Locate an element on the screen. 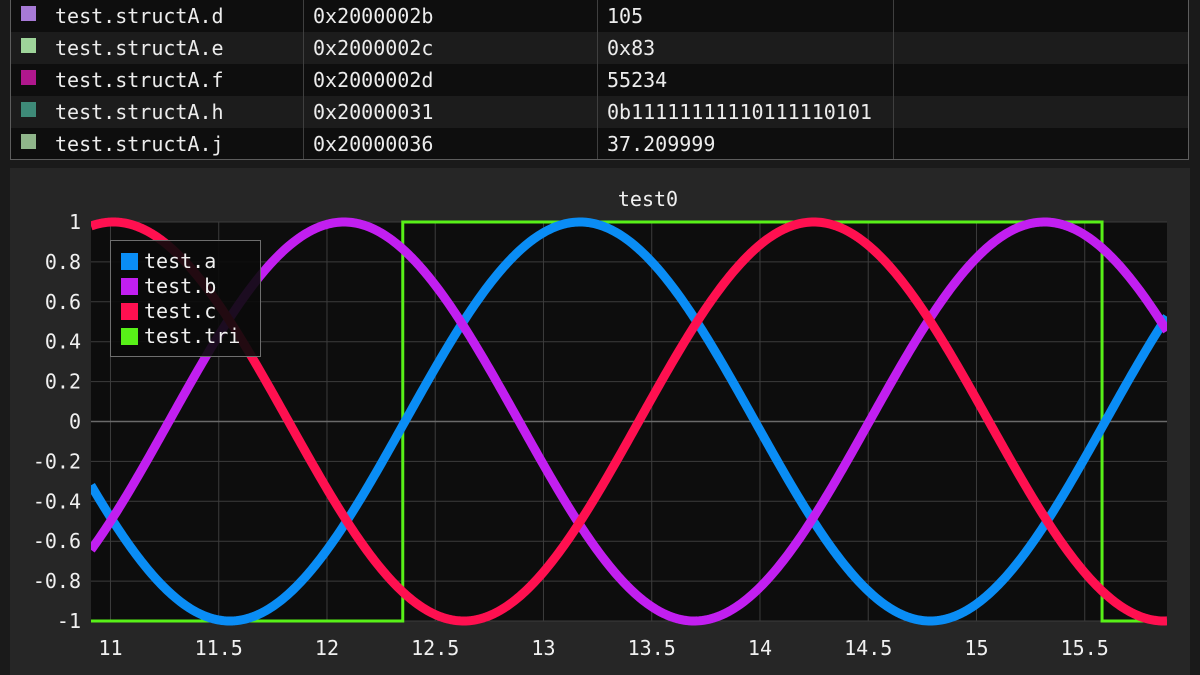 The image size is (1200, 675). variable-address: 0x2000002c is located at coordinates (373, 48).